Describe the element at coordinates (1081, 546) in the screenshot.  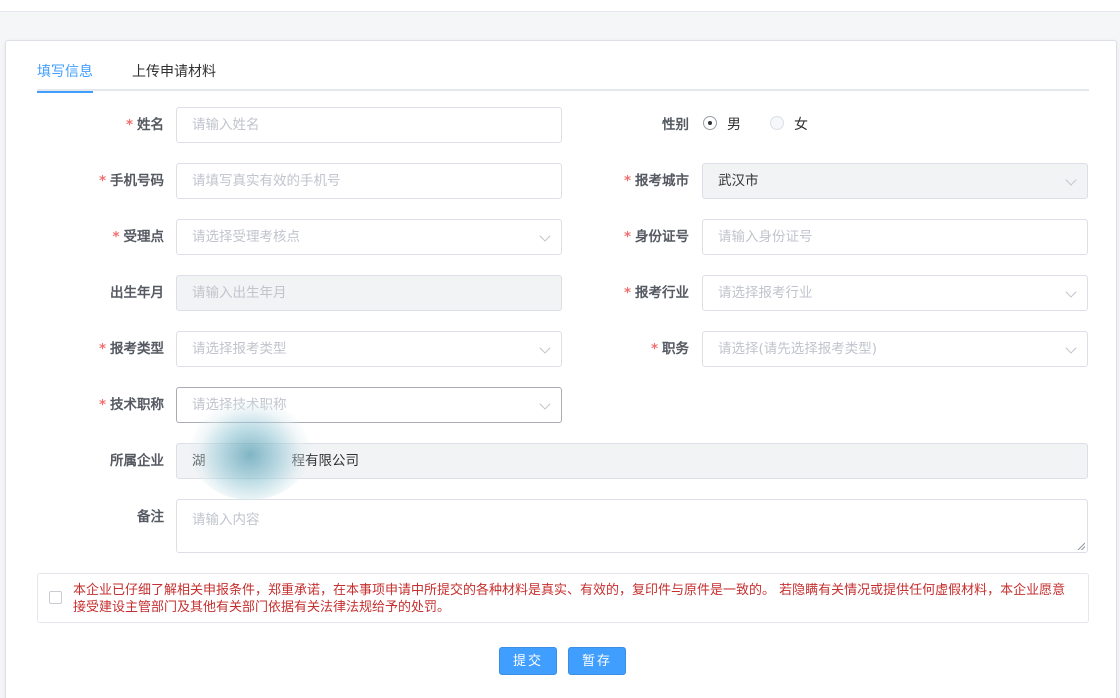
I see `resize-handle-icon` at that location.